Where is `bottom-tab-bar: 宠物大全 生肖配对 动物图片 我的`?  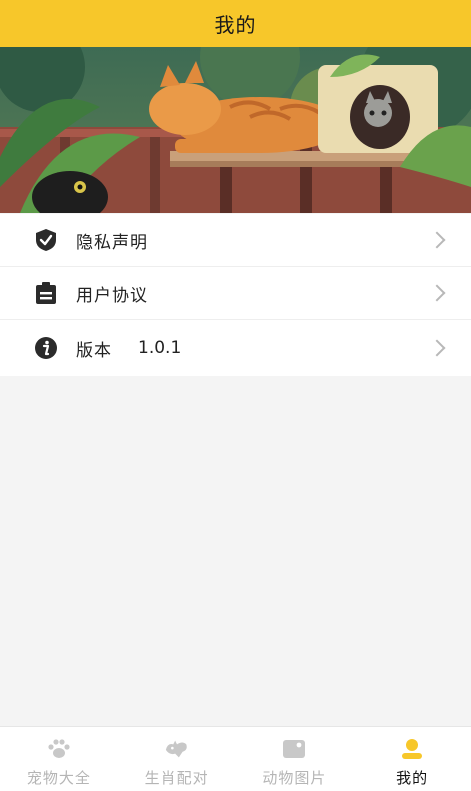 bottom-tab-bar: 宠物大全 生肖配对 动物图片 我的 is located at coordinates (235, 758).